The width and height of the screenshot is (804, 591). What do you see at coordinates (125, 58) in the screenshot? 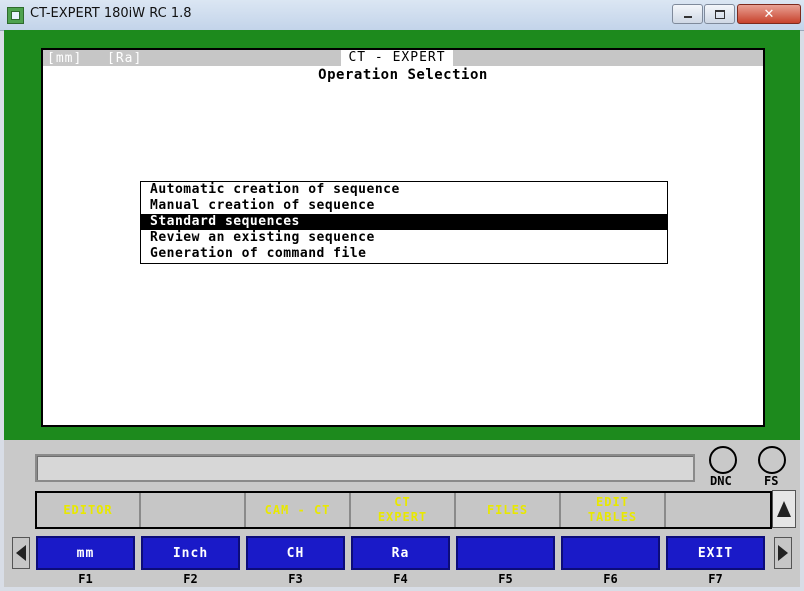
I see `roughness-tag: [Ra]` at bounding box center [125, 58].